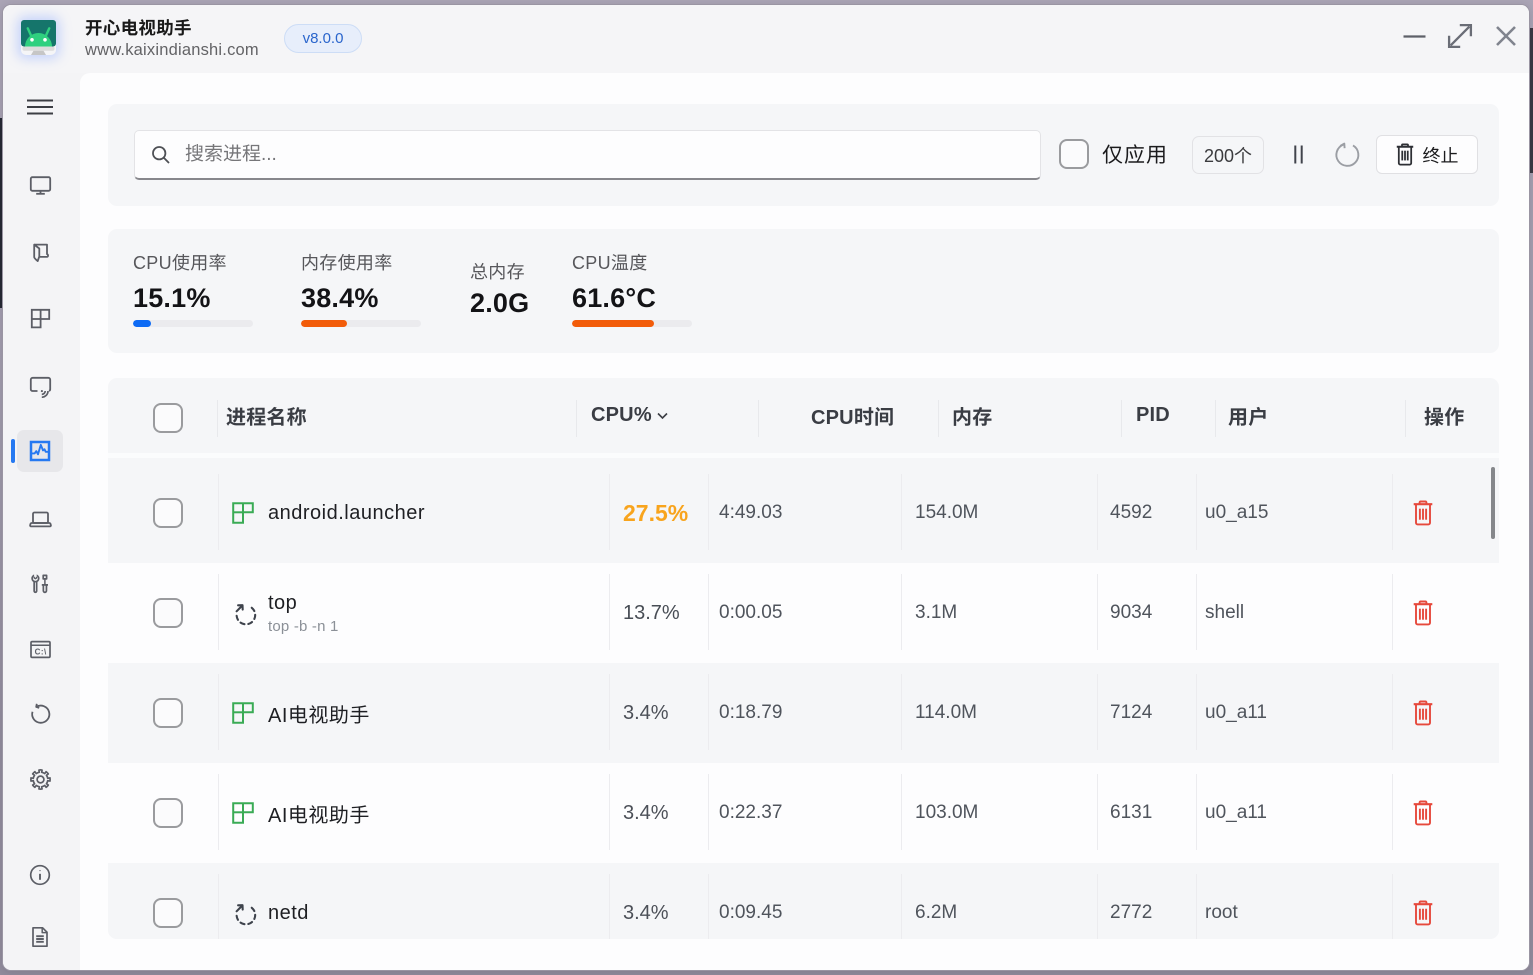  What do you see at coordinates (613, 323) in the screenshot?
I see `progress-fill` at bounding box center [613, 323].